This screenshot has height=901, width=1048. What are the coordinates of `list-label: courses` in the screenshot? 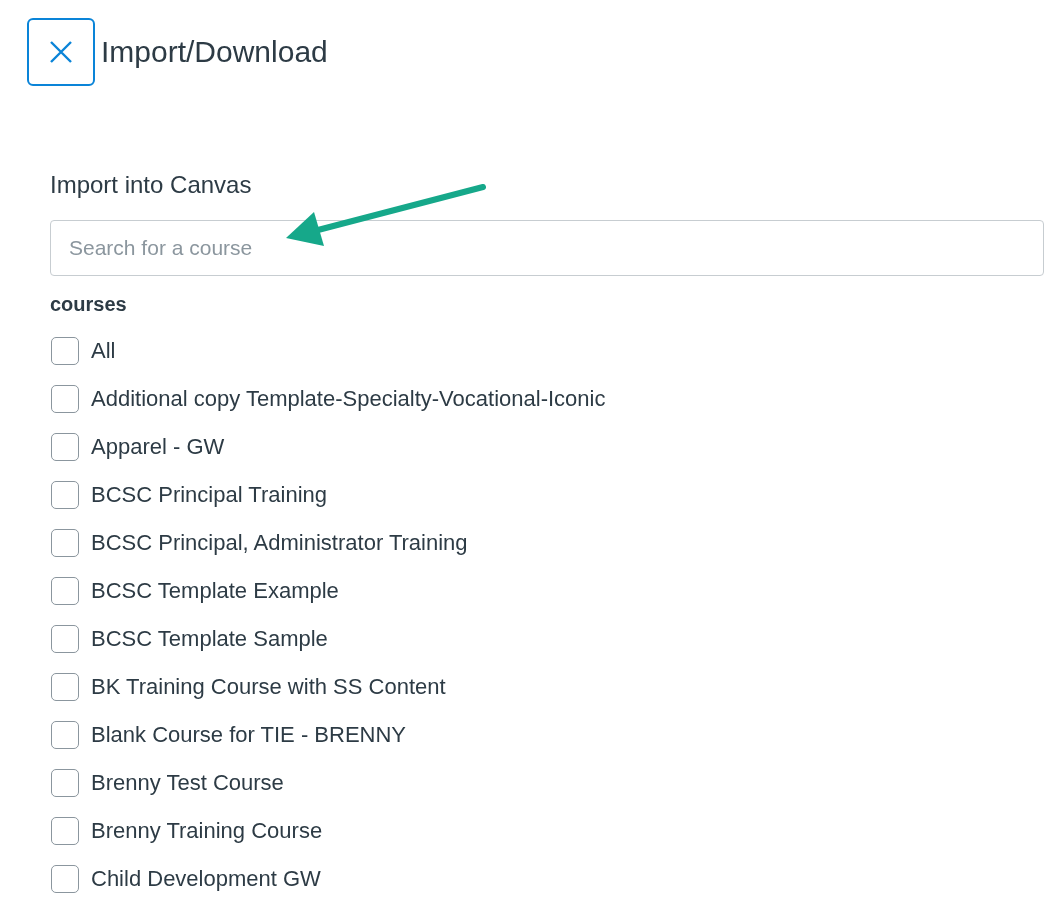 It's located at (89, 304).